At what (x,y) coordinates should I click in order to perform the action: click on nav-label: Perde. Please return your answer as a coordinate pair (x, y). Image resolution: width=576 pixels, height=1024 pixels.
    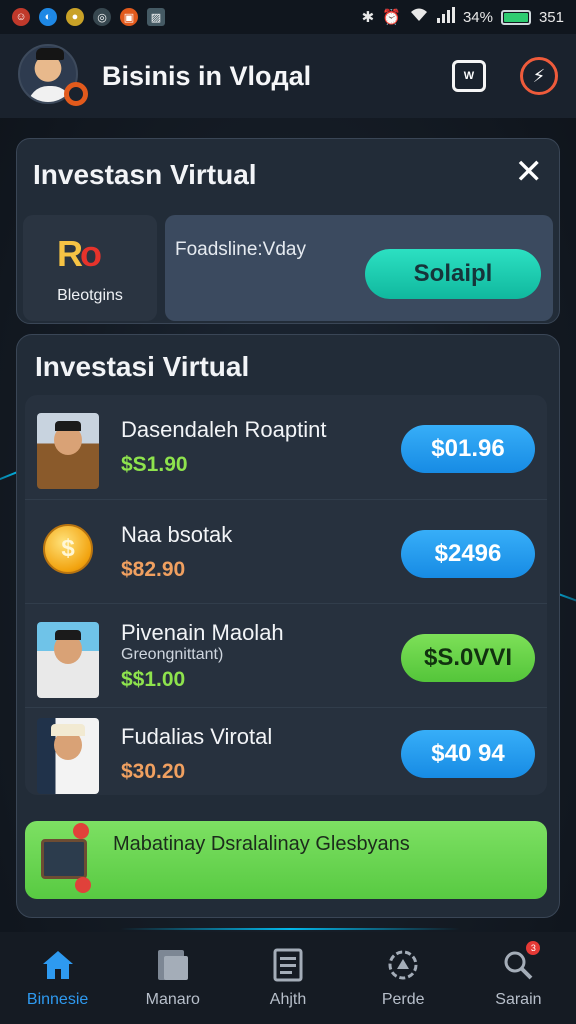
    Looking at the image, I should click on (403, 999).